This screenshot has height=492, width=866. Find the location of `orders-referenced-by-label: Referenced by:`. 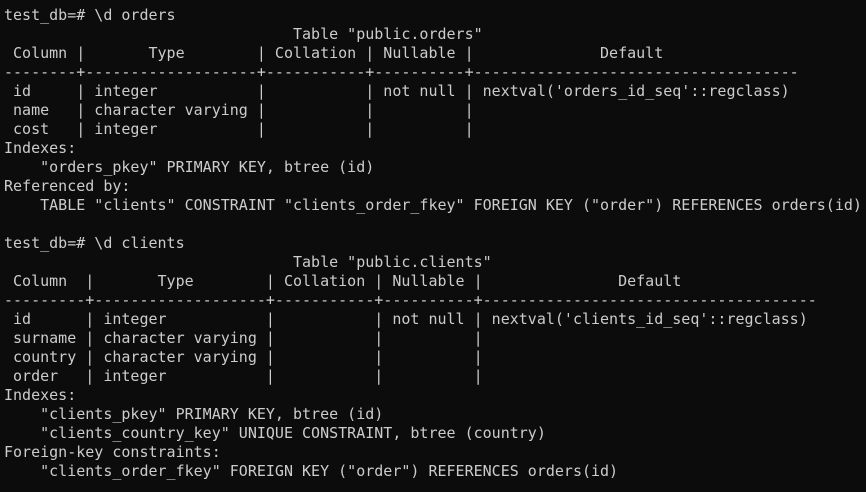

orders-referenced-by-label: Referenced by: is located at coordinates (67, 186).